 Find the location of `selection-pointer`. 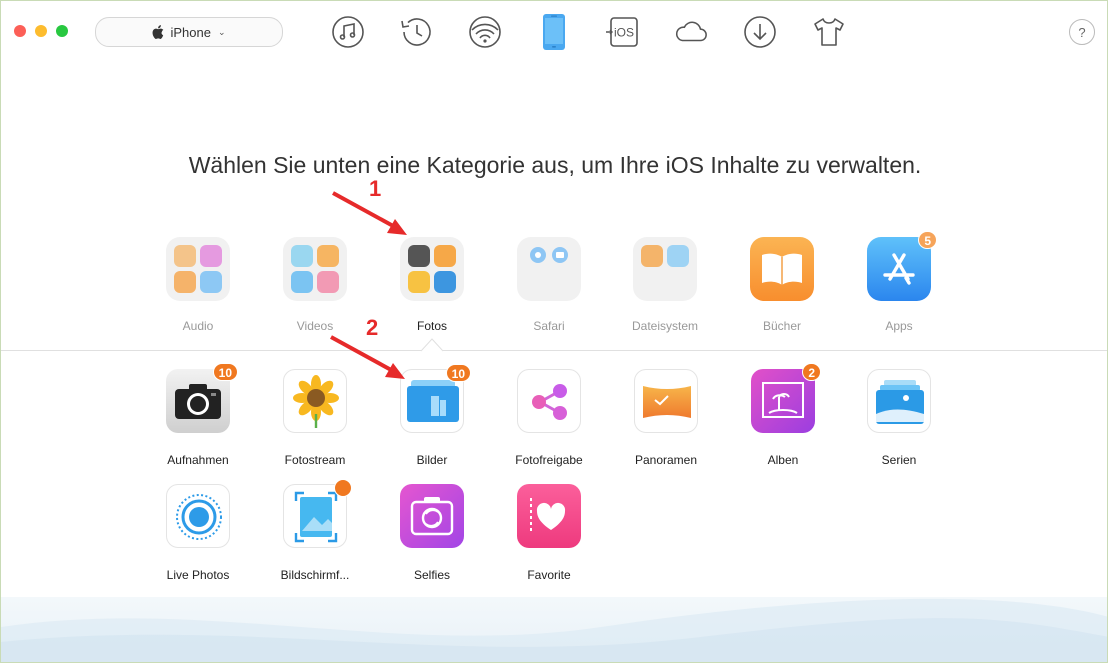

selection-pointer is located at coordinates (432, 345).